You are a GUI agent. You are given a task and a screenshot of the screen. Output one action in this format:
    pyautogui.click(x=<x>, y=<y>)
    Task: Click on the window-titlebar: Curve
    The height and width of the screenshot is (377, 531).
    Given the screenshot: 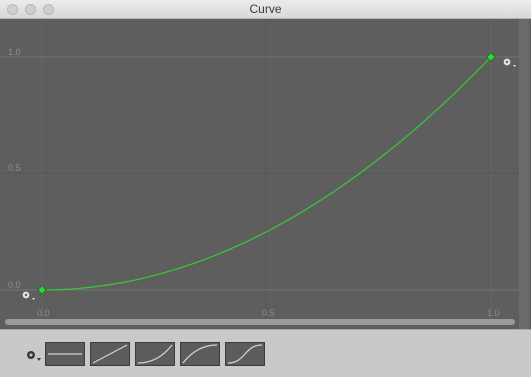 What is the action you would take?
    pyautogui.click(x=265, y=9)
    